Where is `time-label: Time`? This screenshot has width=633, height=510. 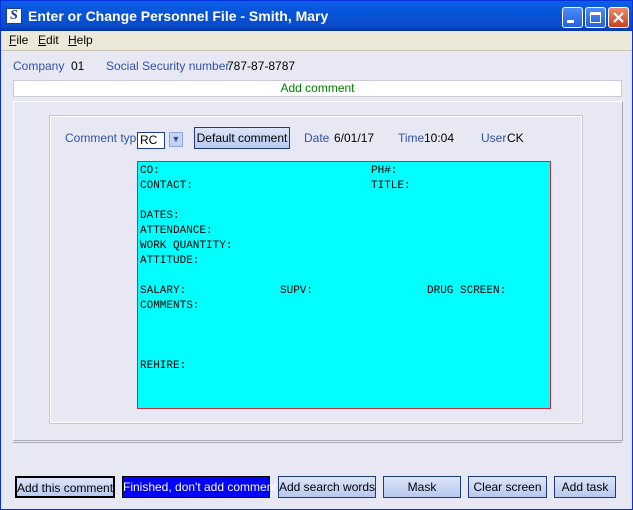
time-label: Time is located at coordinates (411, 138).